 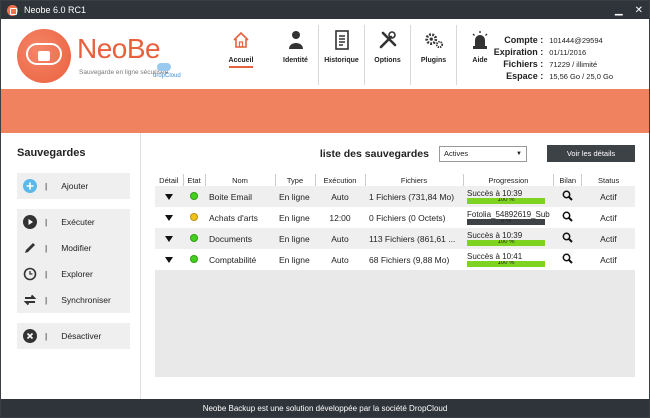 I want to click on plus-circle-icon, so click(x=30, y=186).